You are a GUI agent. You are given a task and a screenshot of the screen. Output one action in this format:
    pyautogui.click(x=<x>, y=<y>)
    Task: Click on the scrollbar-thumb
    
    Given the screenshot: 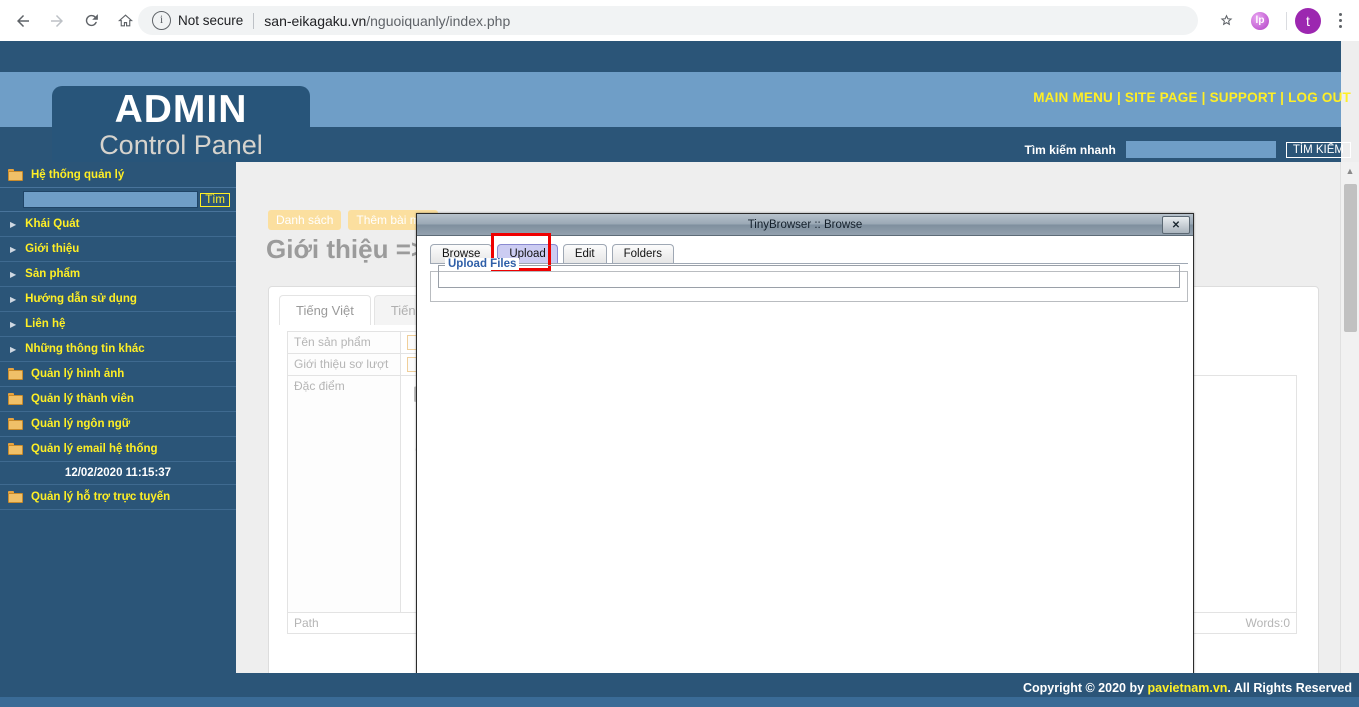 What is the action you would take?
    pyautogui.click(x=1350, y=258)
    